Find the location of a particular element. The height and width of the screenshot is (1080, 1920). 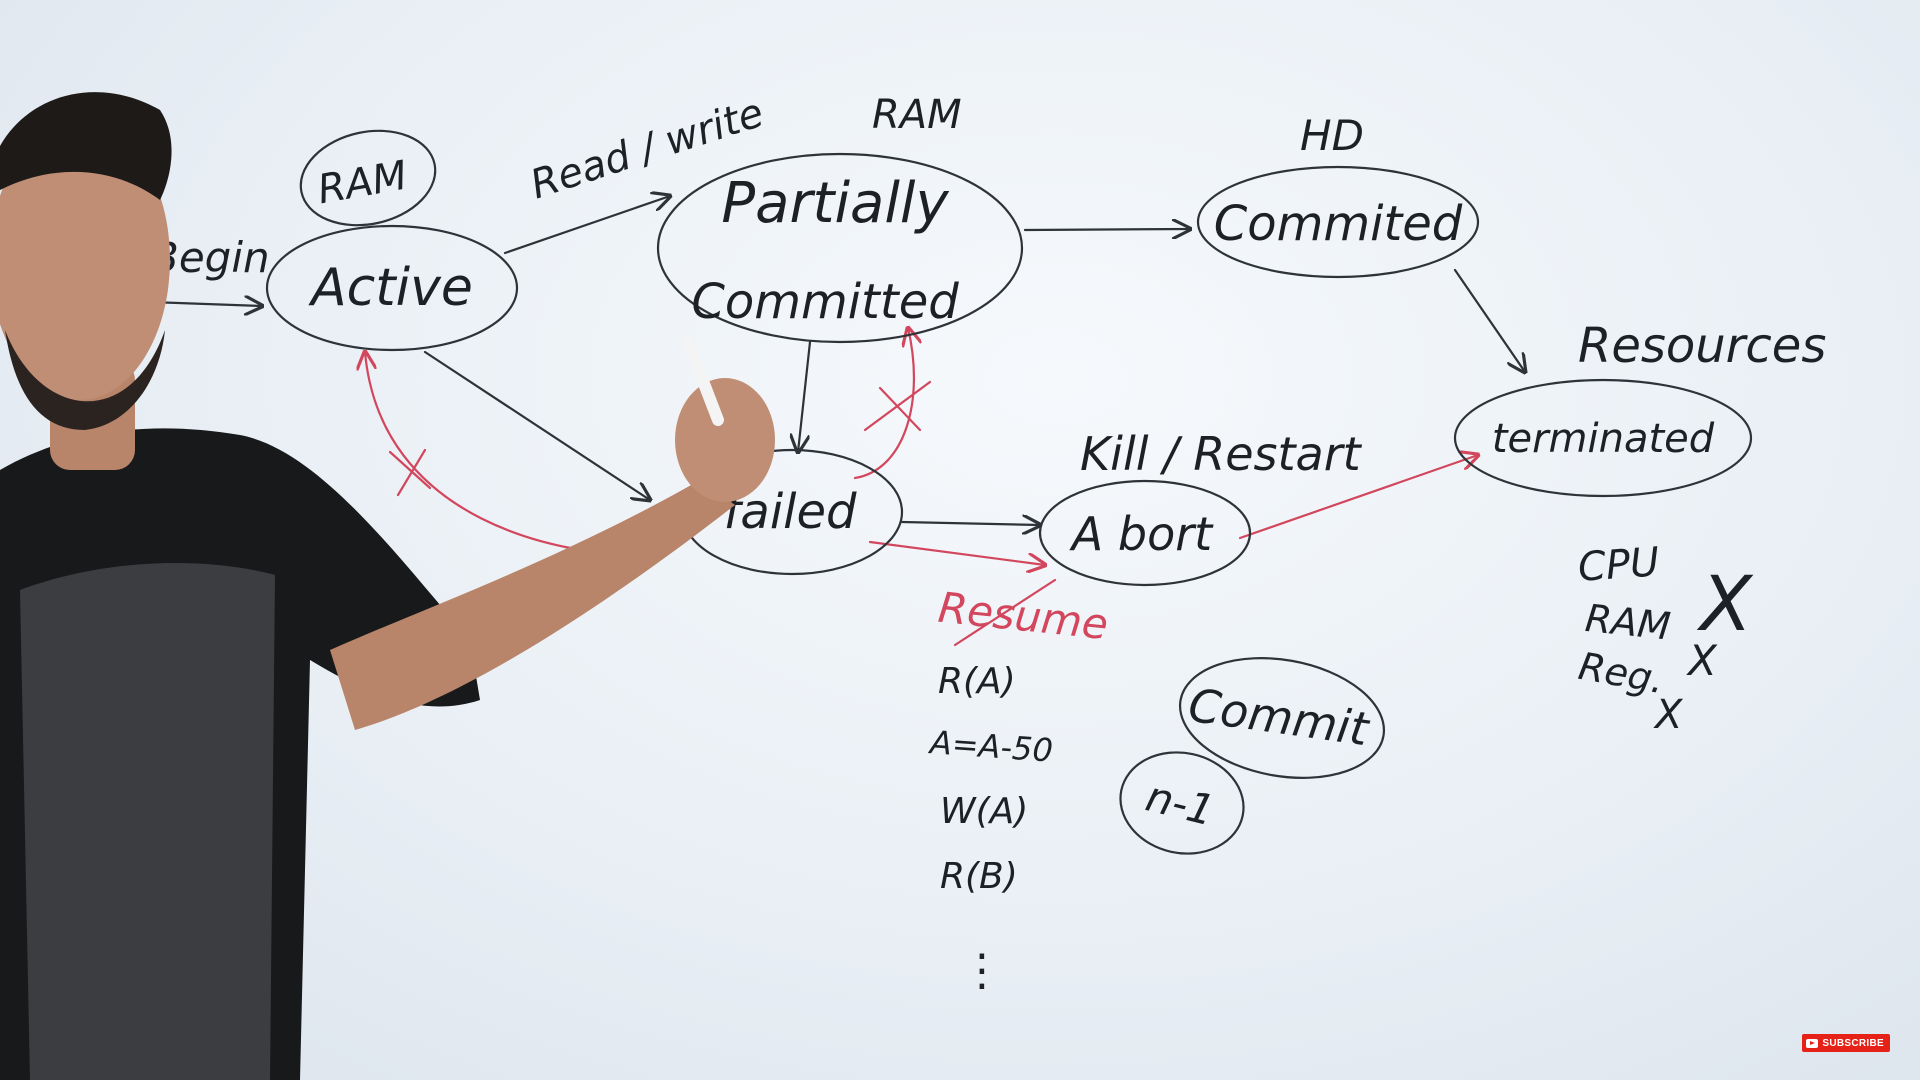

arrow-active-to-partially-committed is located at coordinates (586, 225).